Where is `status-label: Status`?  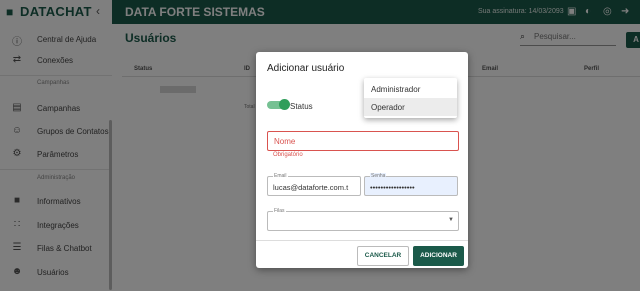
status-label: Status is located at coordinates (301, 106).